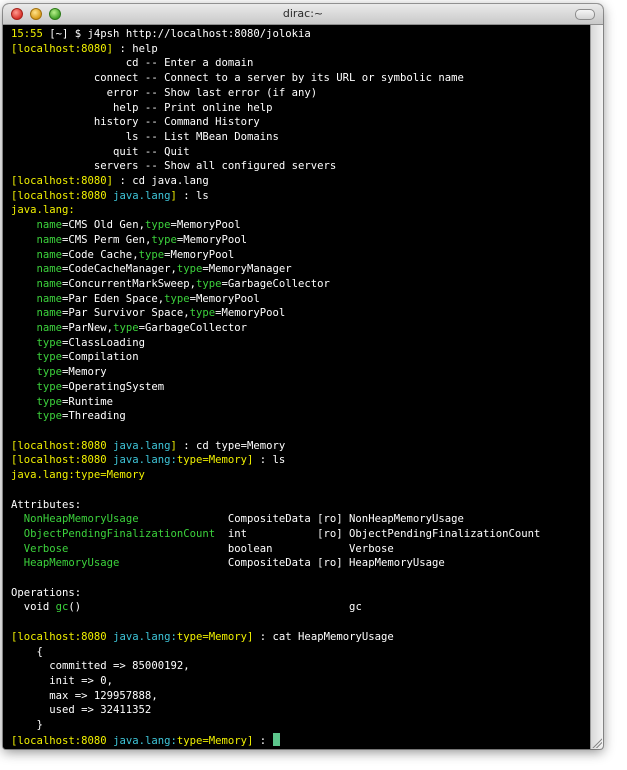 Image resolution: width=627 pixels, height=770 pixels. Describe the element at coordinates (301, 299) in the screenshot. I see `mbean-list-item: name=Par Eden Space,type=MemoryPool` at that location.